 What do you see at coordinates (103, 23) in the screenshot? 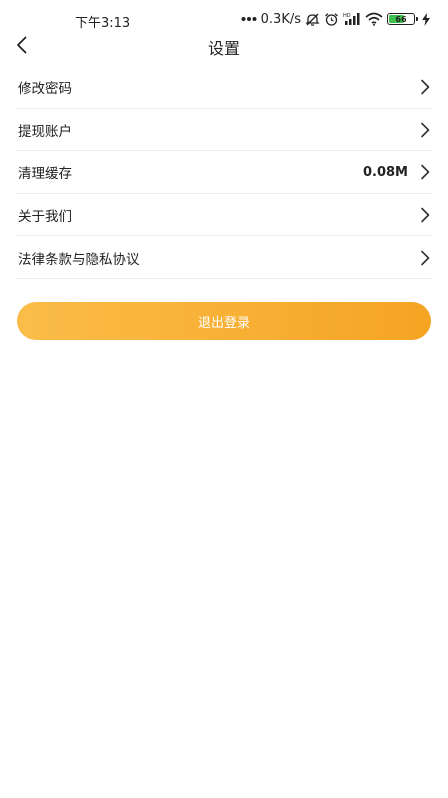
I see `status-time: 下午3:13` at bounding box center [103, 23].